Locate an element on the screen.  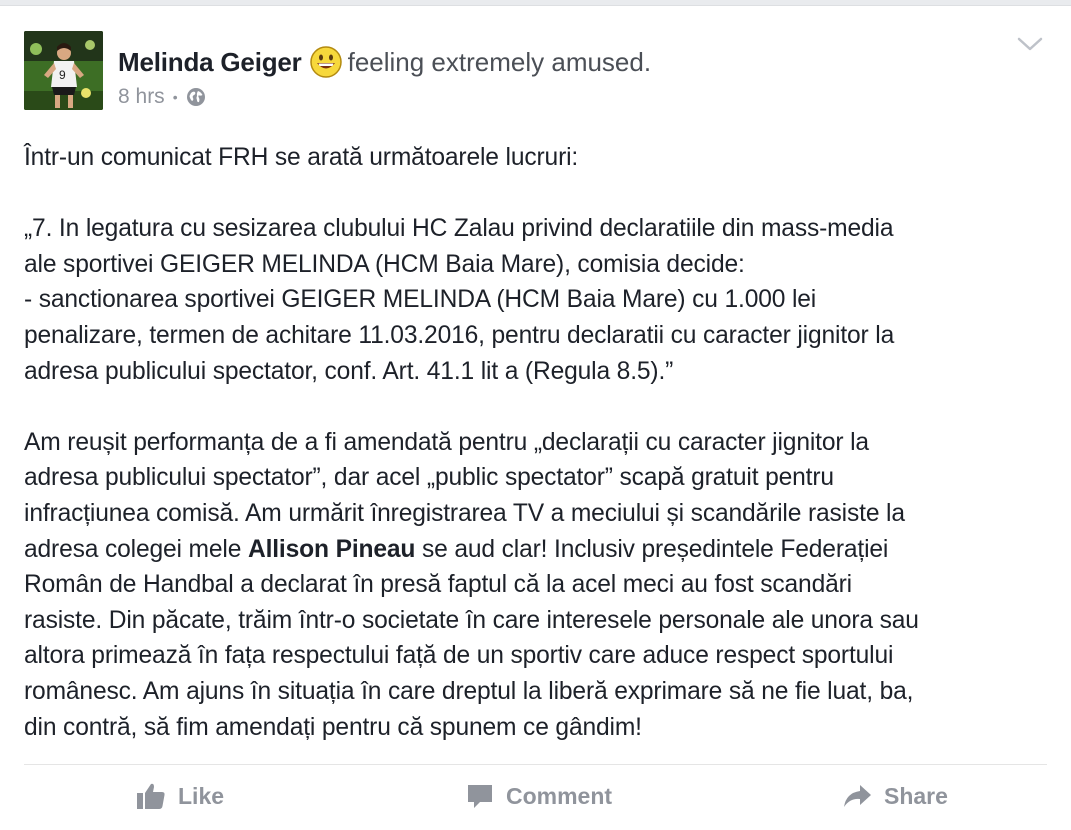
author-name: Melinda Geiger is located at coordinates (210, 62).